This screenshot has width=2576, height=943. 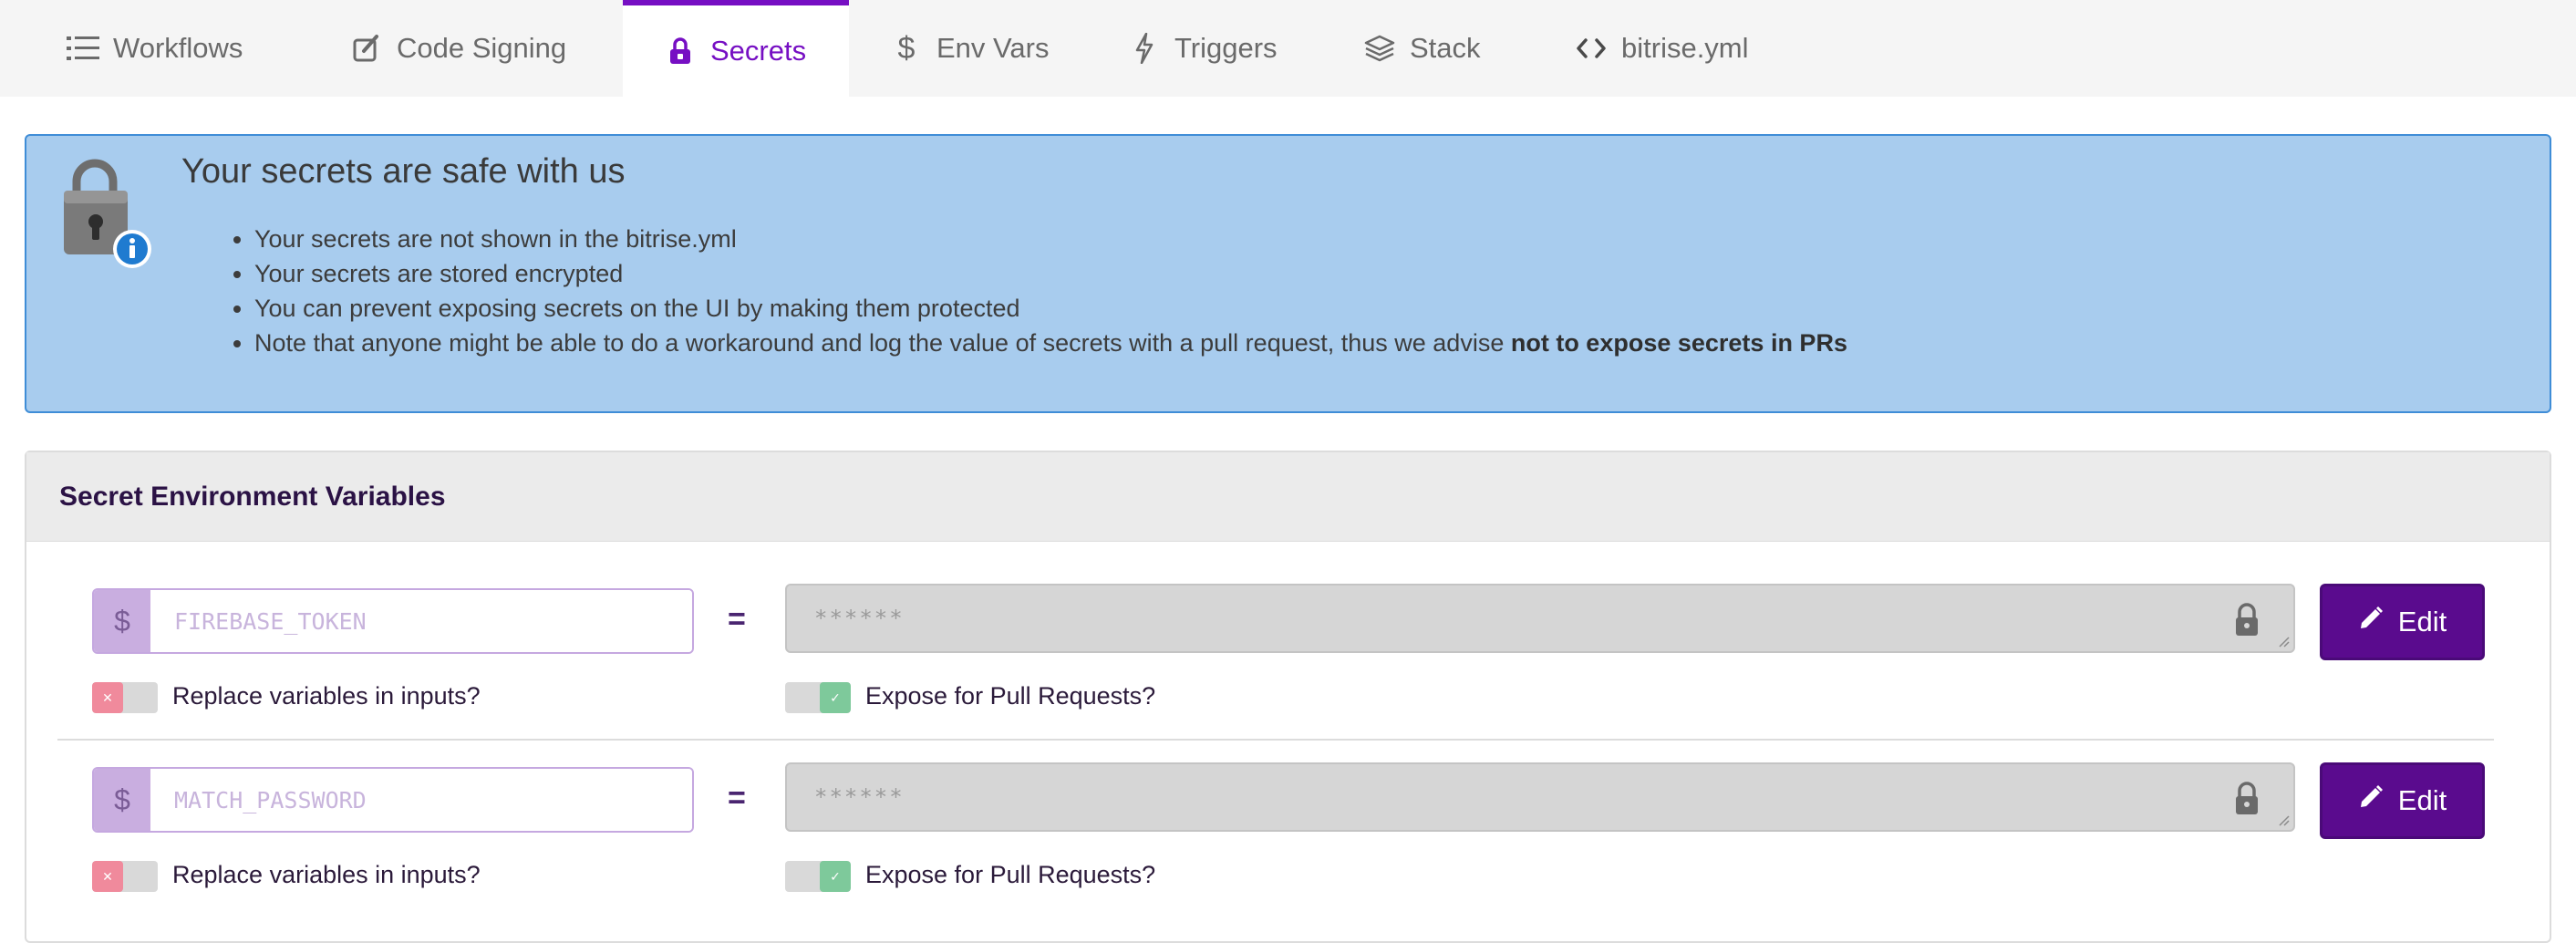 I want to click on banner-title: Your secrets are safe with us, so click(x=403, y=171).